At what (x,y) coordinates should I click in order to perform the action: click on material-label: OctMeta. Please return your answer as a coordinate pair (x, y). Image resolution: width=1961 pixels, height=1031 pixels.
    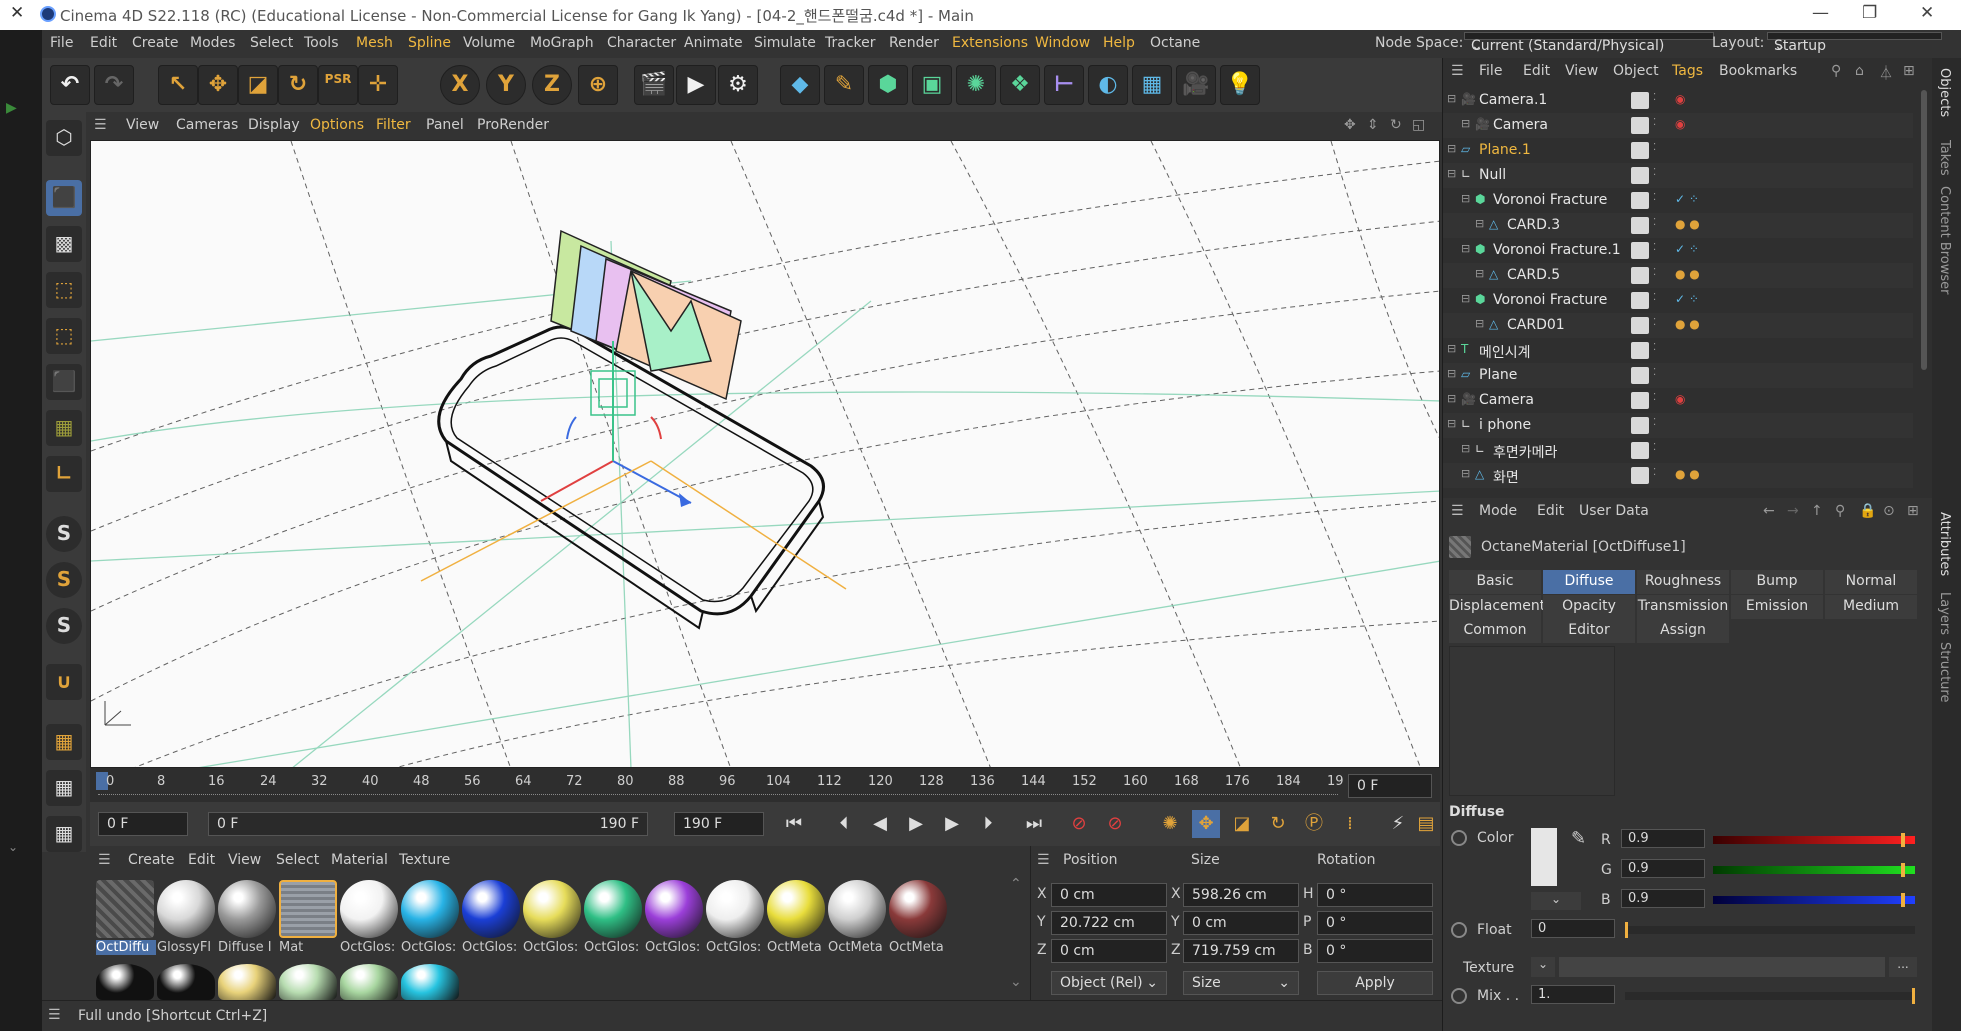
    Looking at the image, I should click on (858, 947).